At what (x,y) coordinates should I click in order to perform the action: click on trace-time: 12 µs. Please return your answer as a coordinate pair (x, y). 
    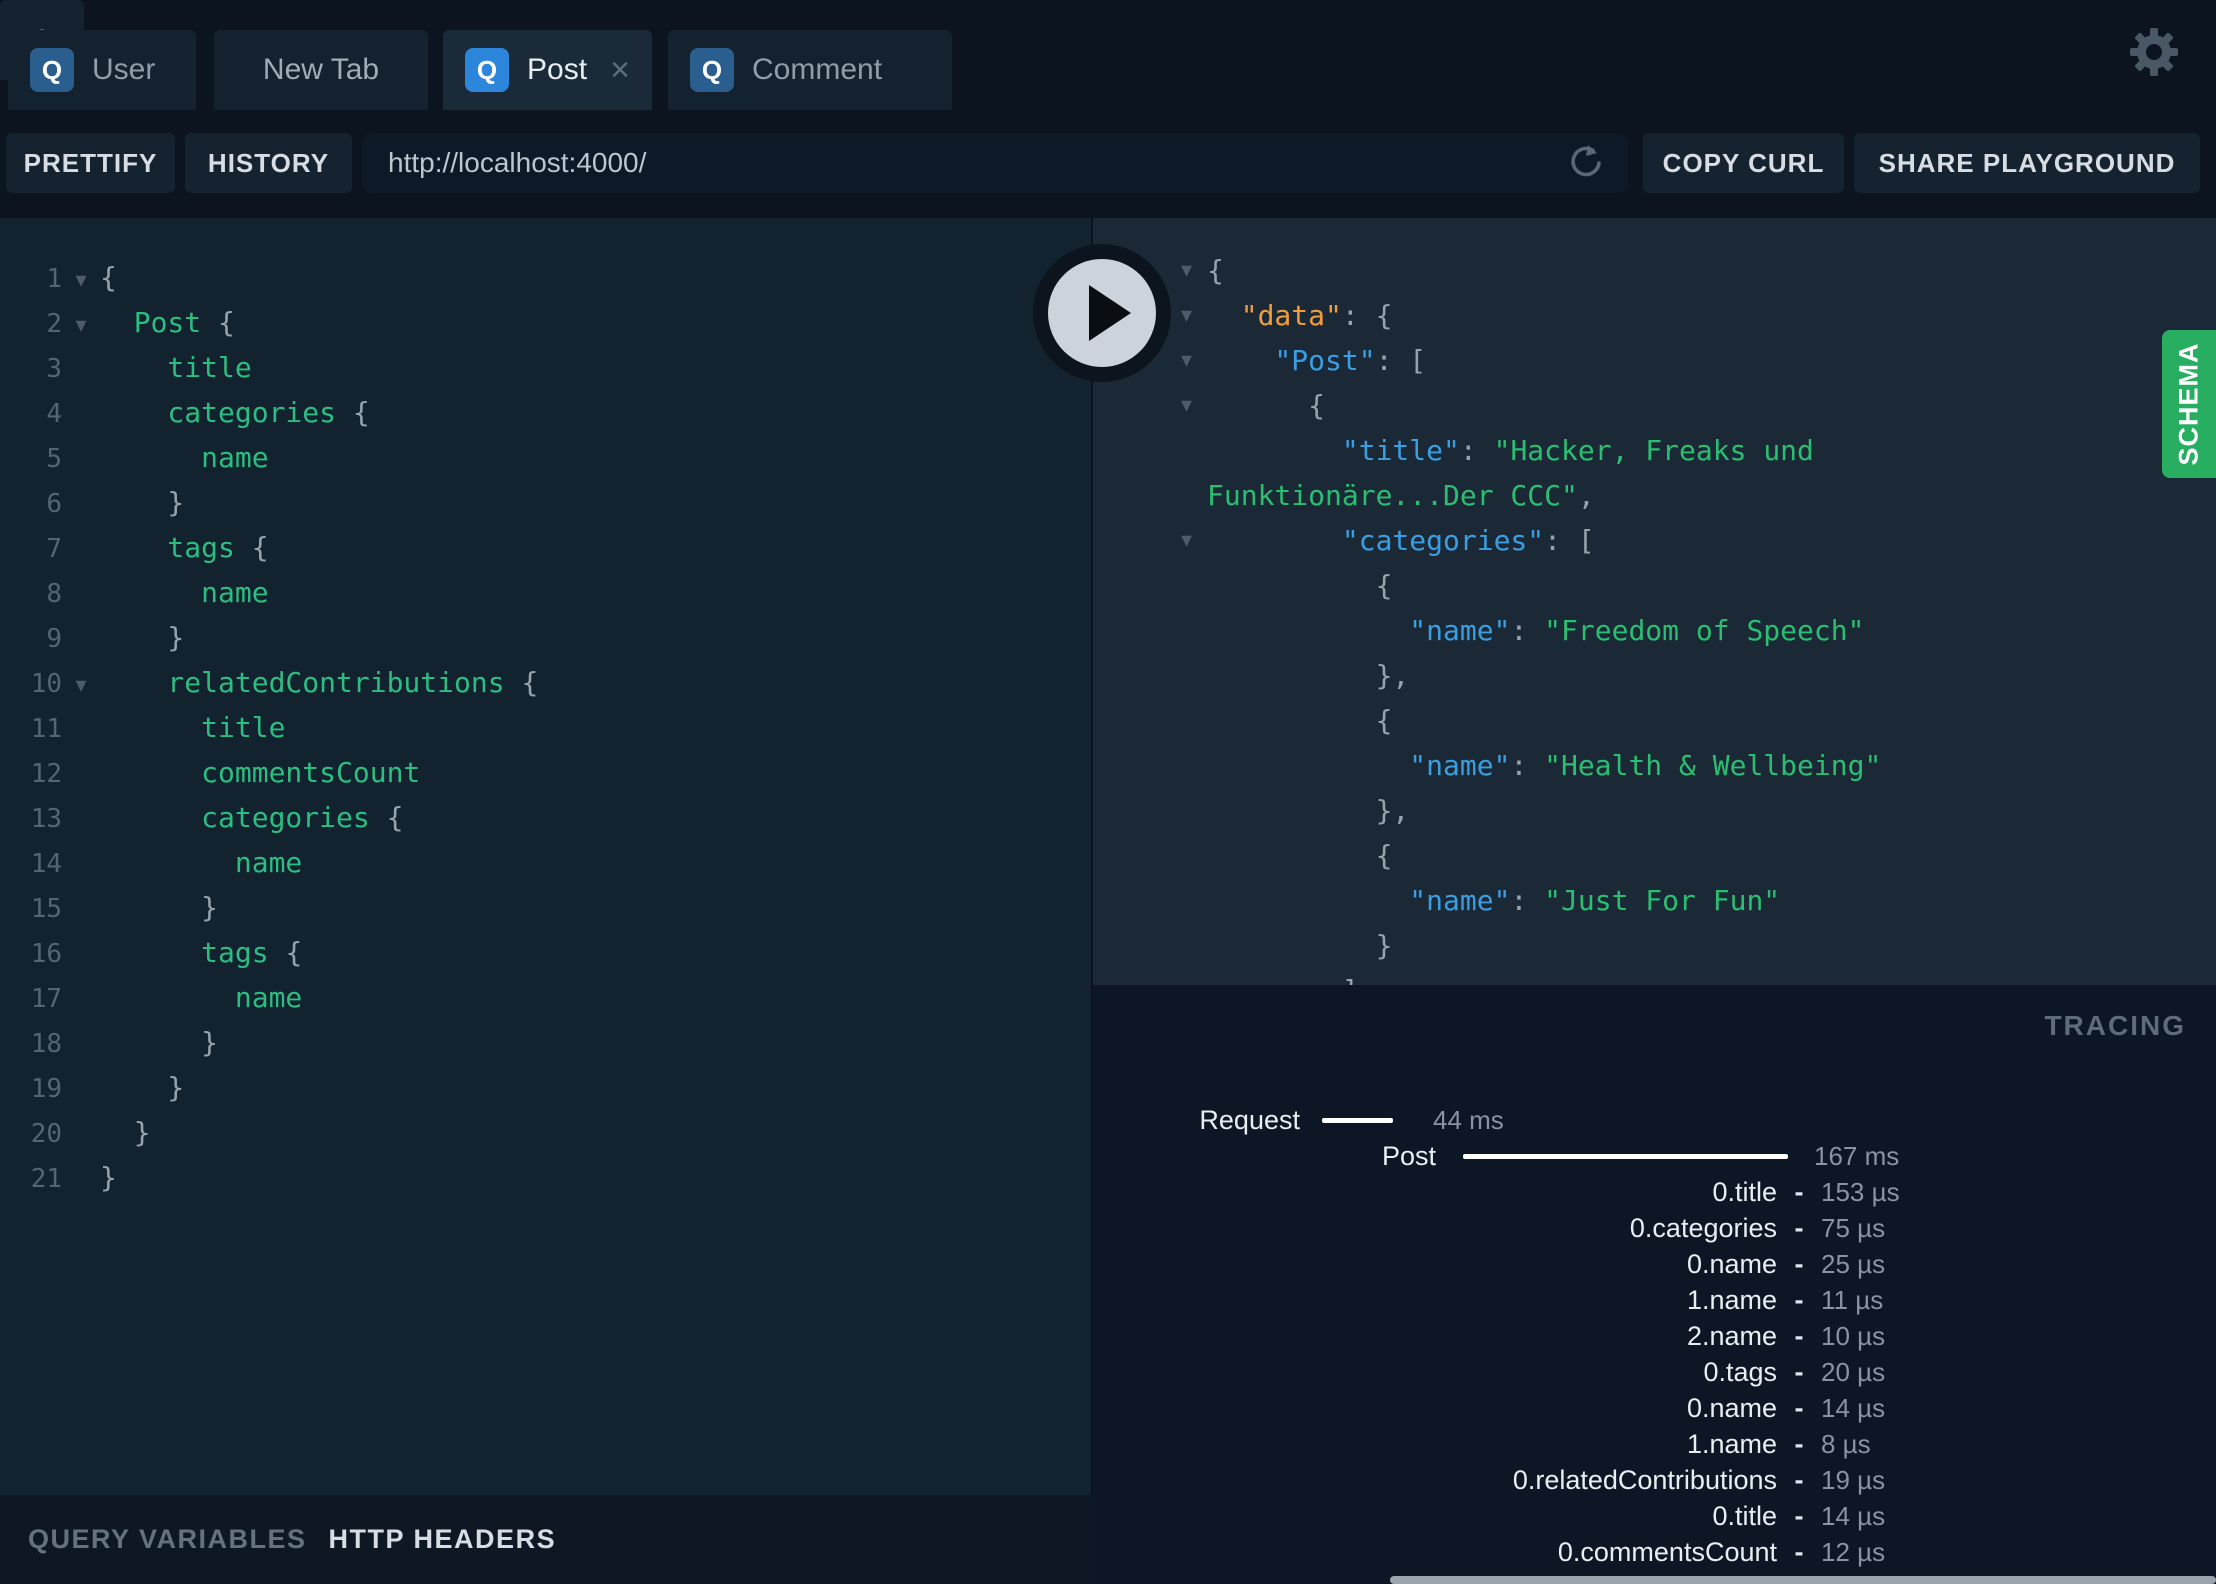
    Looking at the image, I should click on (1853, 1551).